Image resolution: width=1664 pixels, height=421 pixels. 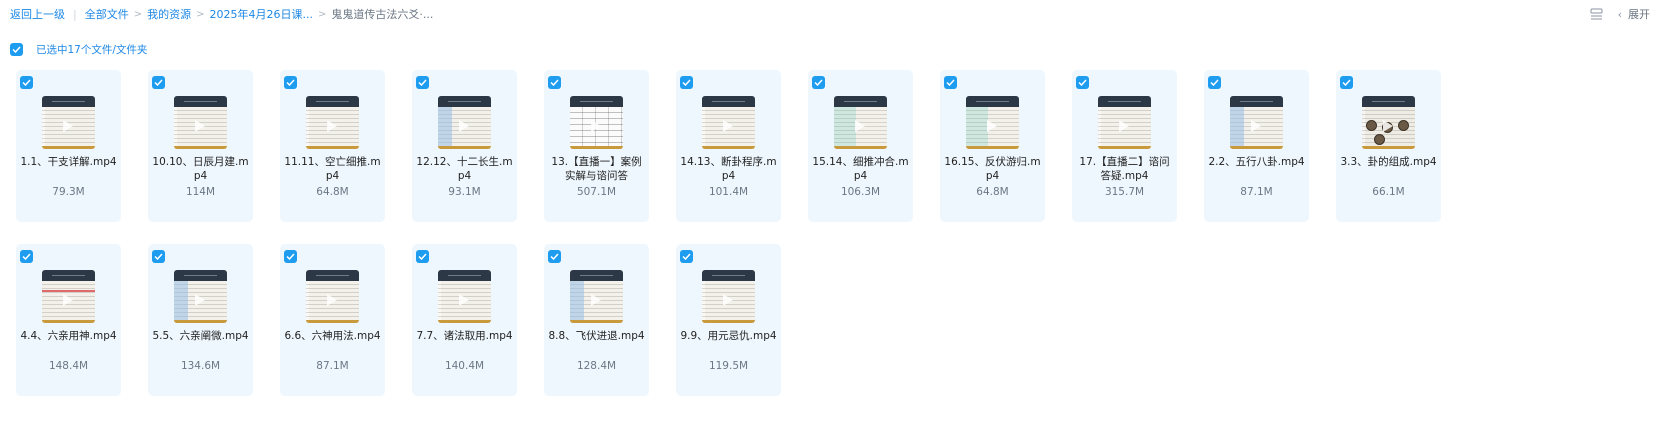 I want to click on file-tile: 3.3、卦的组成.mp4 66.1M, so click(x=1388, y=146).